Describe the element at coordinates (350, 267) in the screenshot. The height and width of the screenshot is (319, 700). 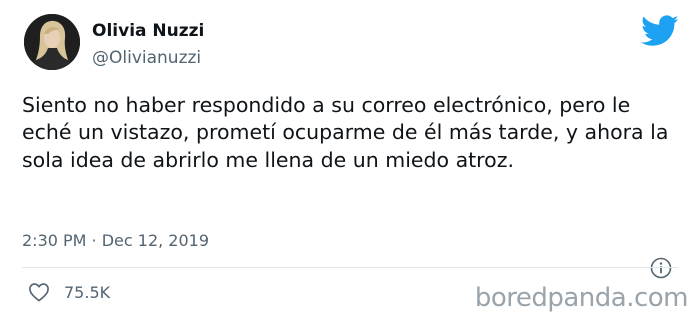
I see `divider` at that location.